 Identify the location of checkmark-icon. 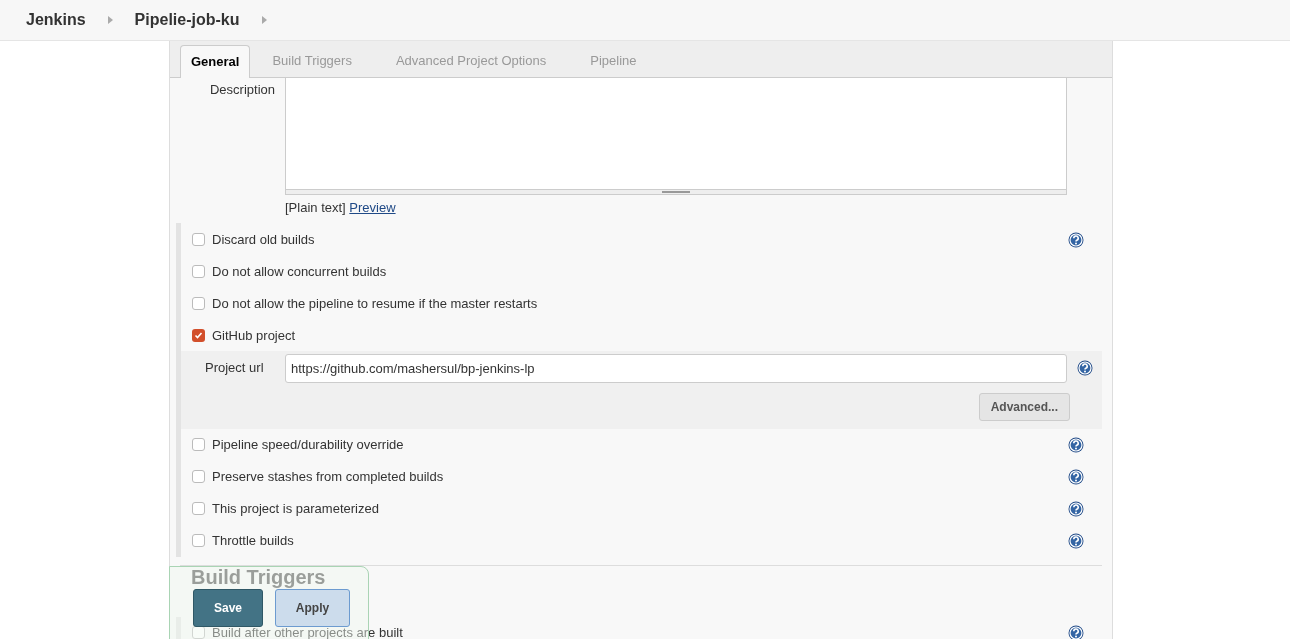
(198, 335).